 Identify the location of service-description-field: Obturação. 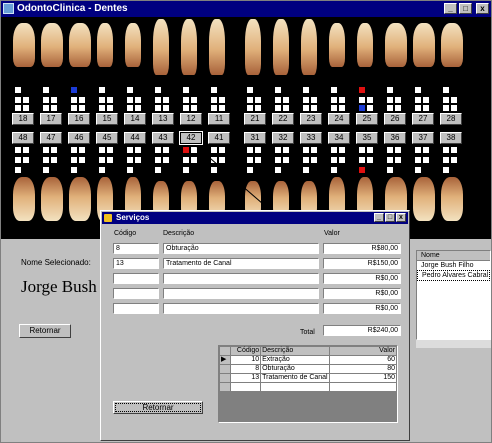
(241, 248).